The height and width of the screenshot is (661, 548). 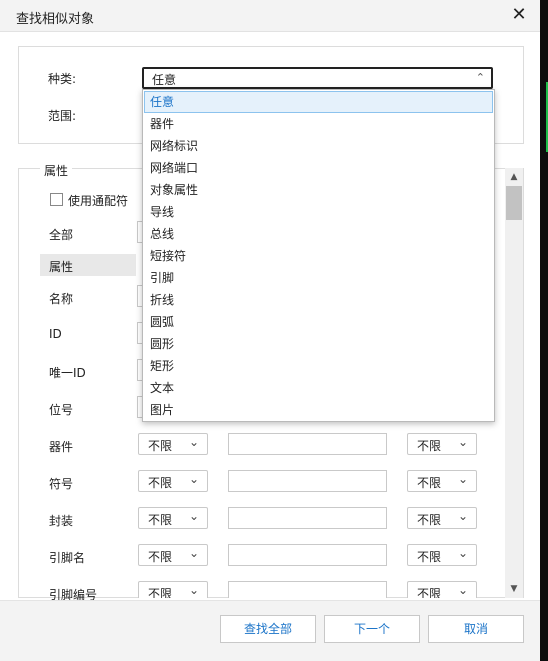 What do you see at coordinates (61, 410) in the screenshot?
I see `row-label-designator: 位号` at bounding box center [61, 410].